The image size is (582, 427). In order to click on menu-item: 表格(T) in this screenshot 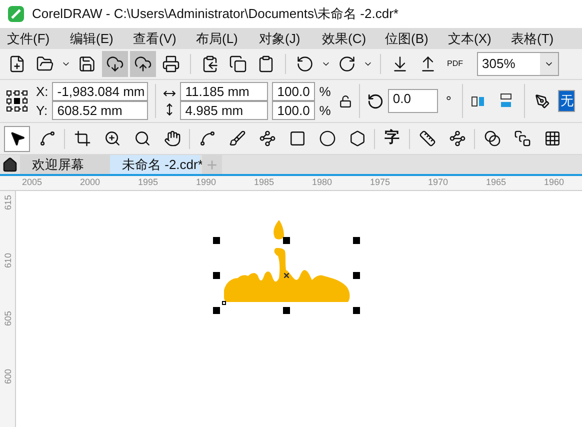, I will do `click(542, 38)`.